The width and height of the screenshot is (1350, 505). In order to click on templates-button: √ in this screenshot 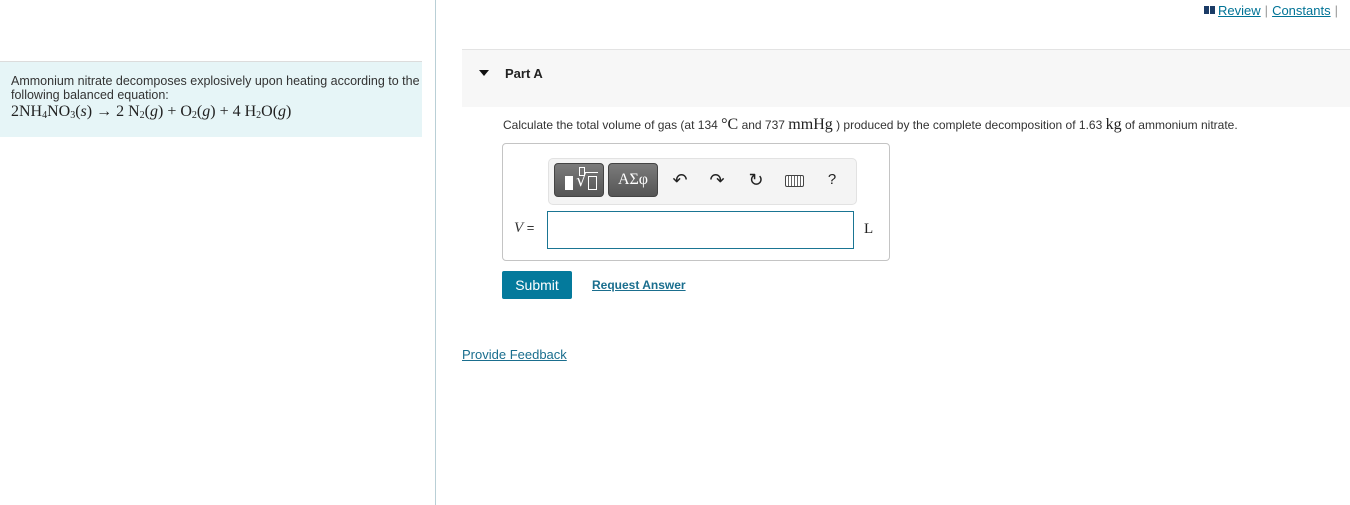, I will do `click(579, 180)`.